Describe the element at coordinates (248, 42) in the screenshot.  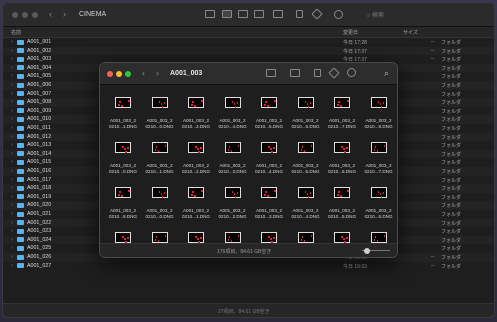
I see `list-item: › A001_001 今日 17:28 -- フォルダ` at that location.